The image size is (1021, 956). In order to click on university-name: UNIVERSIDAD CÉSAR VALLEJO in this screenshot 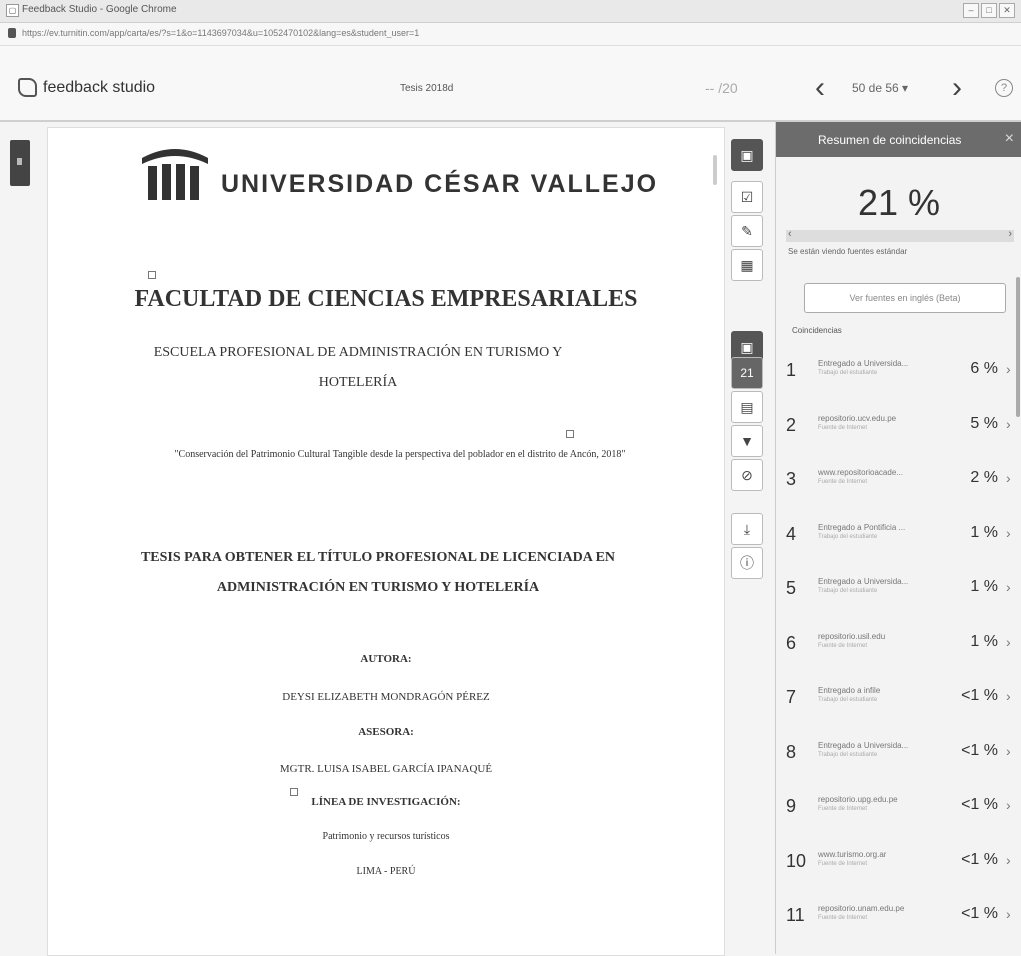, I will do `click(440, 184)`.